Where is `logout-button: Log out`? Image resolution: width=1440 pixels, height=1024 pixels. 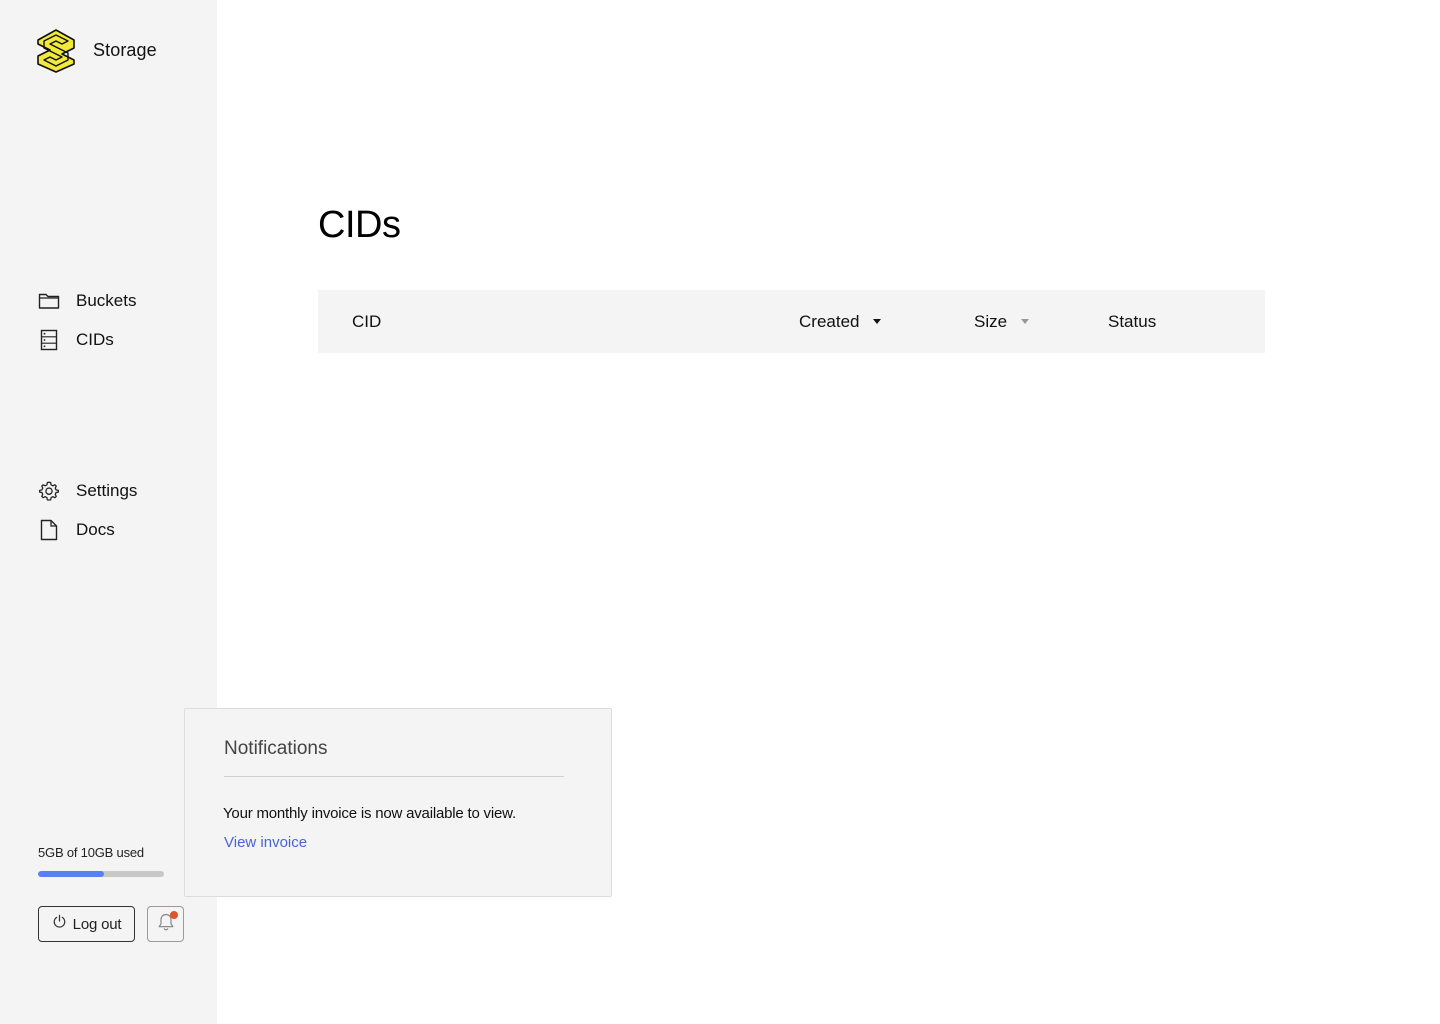
logout-button: Log out is located at coordinates (86, 924).